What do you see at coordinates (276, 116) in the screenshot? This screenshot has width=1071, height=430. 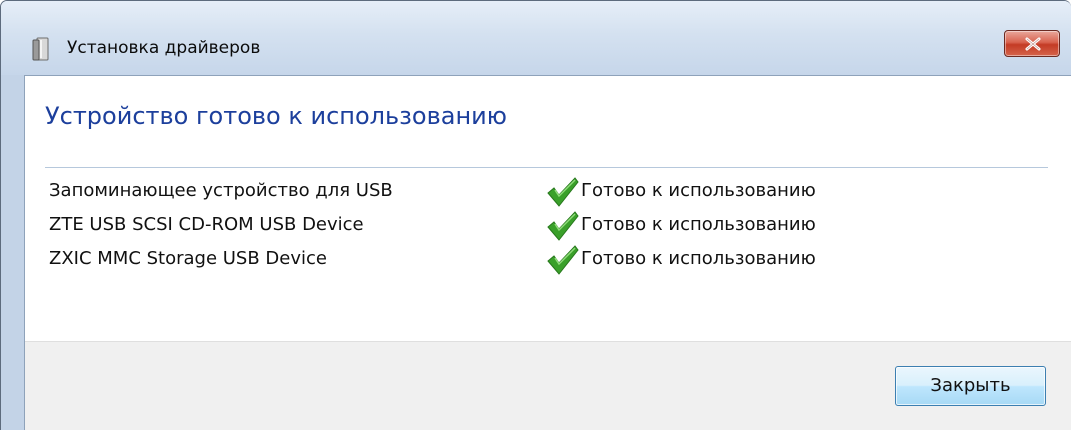 I see `status-heading: Устройство готово к использованию` at bounding box center [276, 116].